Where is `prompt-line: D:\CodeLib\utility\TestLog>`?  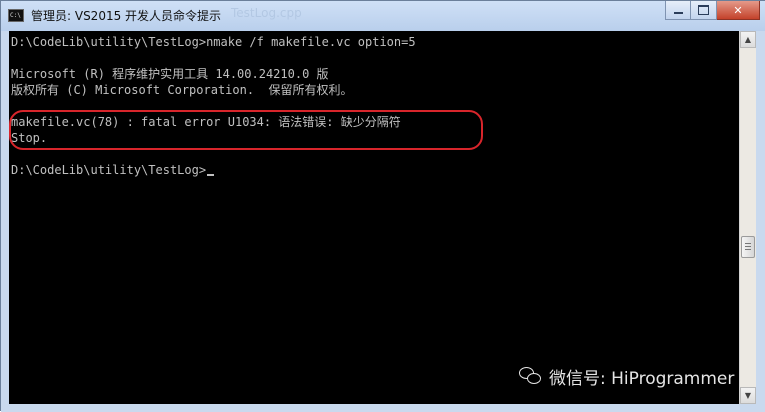
prompt-line: D:\CodeLib\utility\TestLog> is located at coordinates (113, 170).